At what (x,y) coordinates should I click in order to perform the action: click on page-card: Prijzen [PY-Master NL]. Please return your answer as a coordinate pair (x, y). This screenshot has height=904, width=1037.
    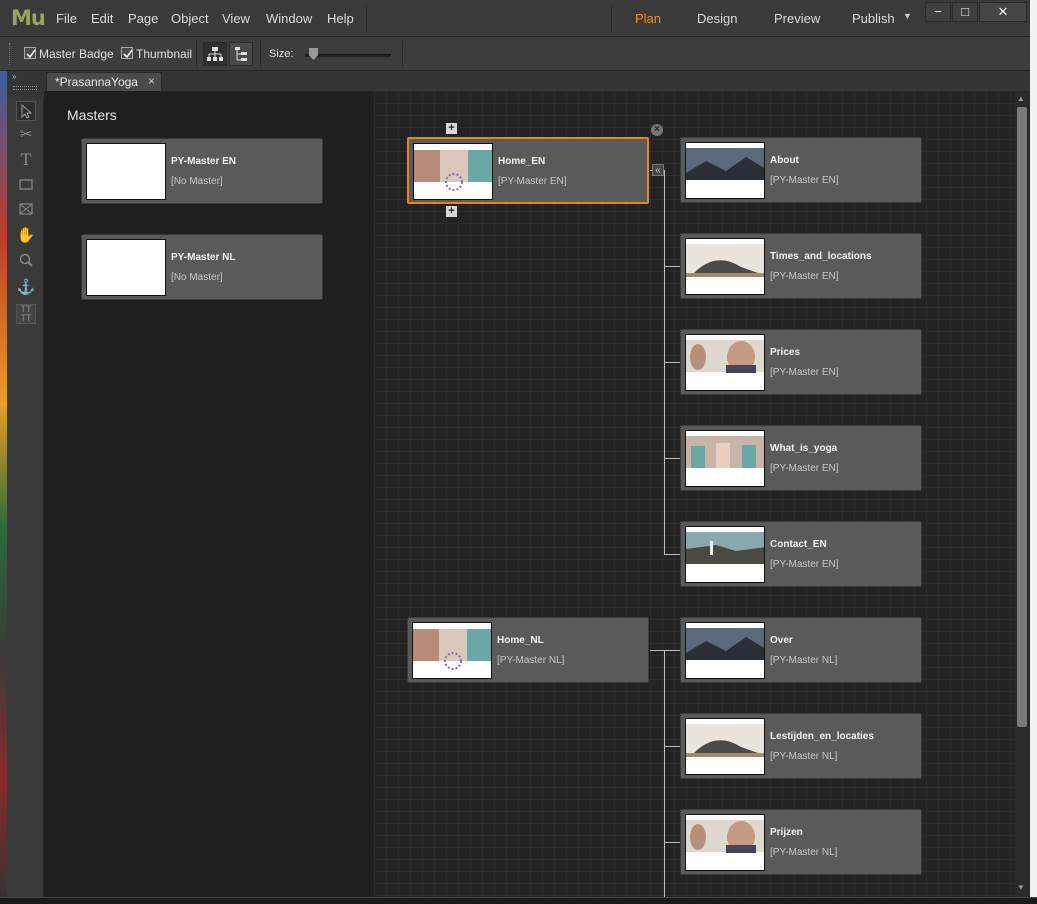
    Looking at the image, I should click on (801, 842).